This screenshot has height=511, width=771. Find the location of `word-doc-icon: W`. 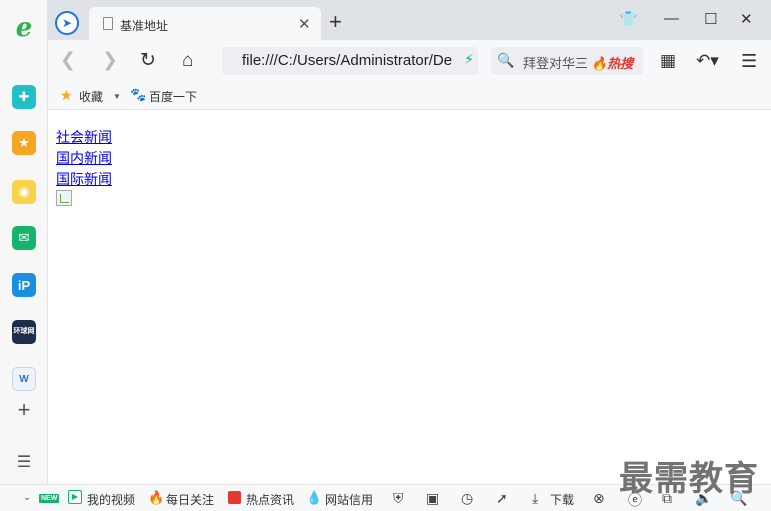

word-doc-icon: W is located at coordinates (24, 379).